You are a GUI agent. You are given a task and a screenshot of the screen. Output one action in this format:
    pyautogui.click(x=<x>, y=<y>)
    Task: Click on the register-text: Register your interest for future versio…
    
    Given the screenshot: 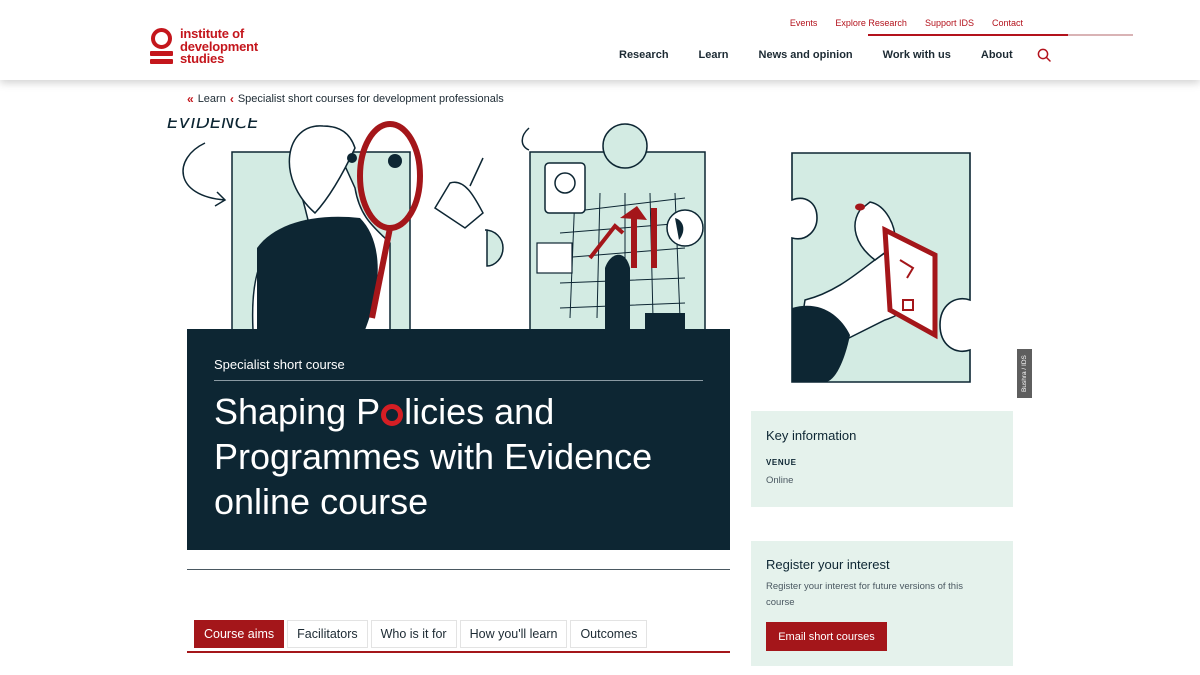 What is the action you would take?
    pyautogui.click(x=864, y=594)
    